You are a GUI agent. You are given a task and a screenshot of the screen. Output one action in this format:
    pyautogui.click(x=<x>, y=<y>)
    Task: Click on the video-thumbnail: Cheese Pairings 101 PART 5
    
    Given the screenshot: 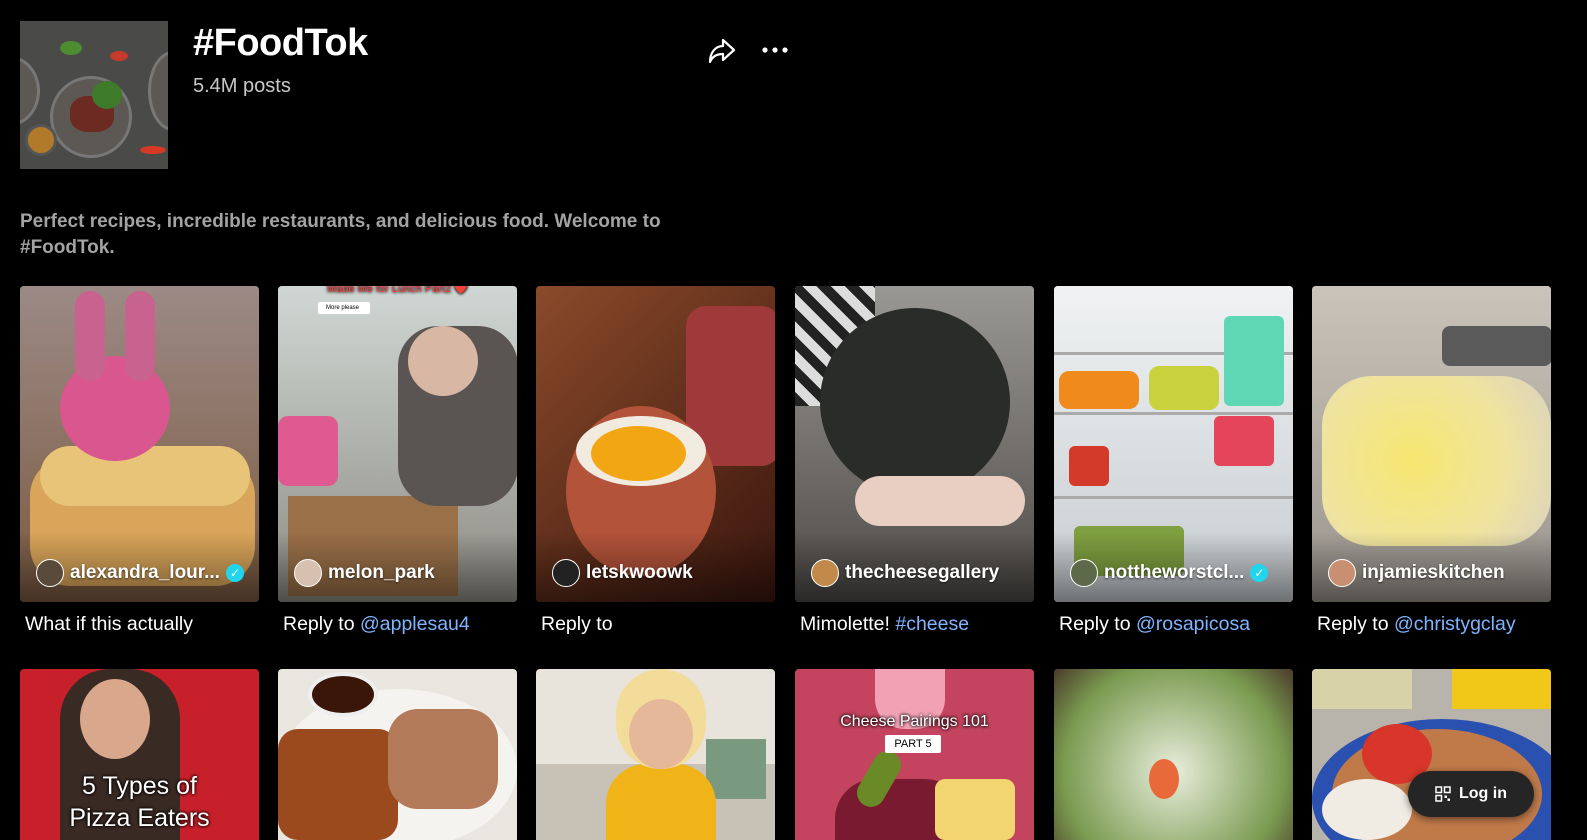 What is the action you would take?
    pyautogui.click(x=914, y=754)
    